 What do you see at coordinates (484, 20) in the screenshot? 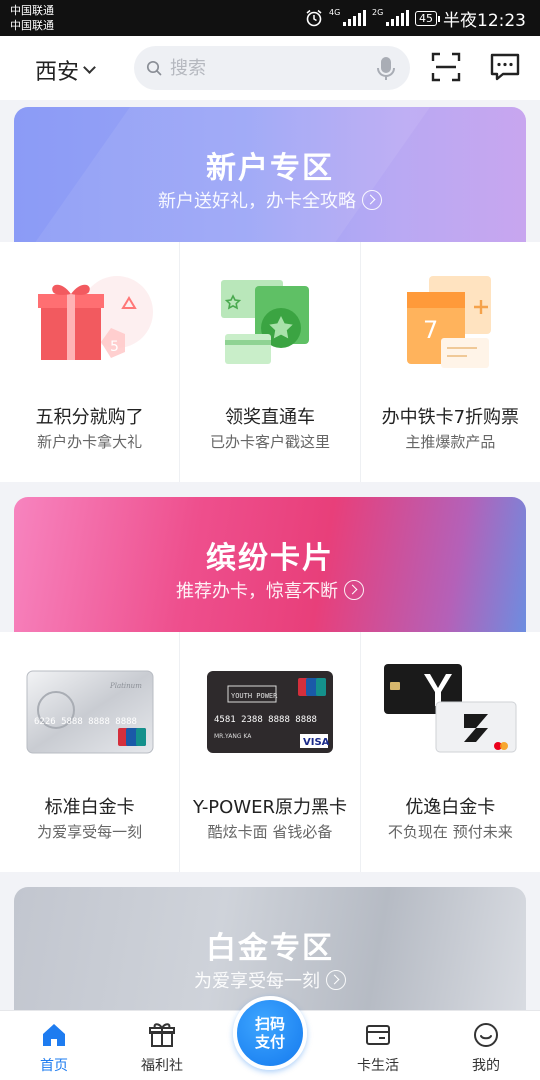
I see `status-time: 半夜12:23` at bounding box center [484, 20].